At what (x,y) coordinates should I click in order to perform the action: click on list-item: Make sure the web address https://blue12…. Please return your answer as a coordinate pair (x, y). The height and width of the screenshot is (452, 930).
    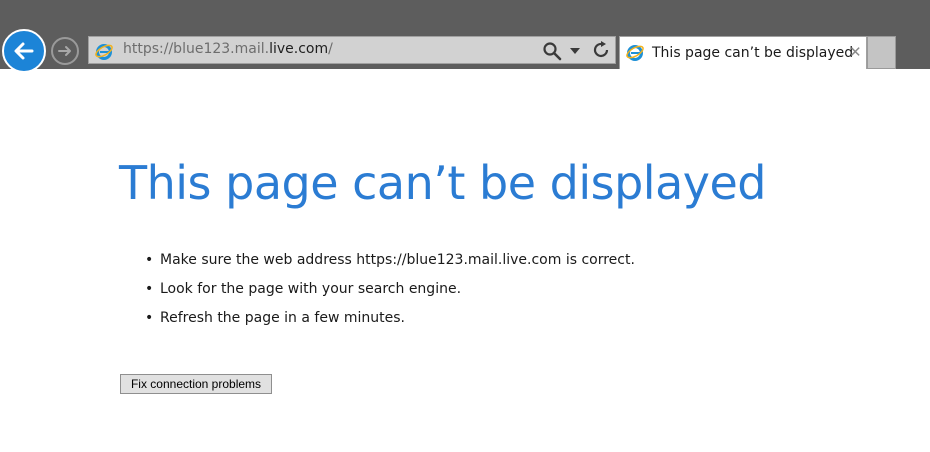
    Looking at the image, I should click on (388, 266).